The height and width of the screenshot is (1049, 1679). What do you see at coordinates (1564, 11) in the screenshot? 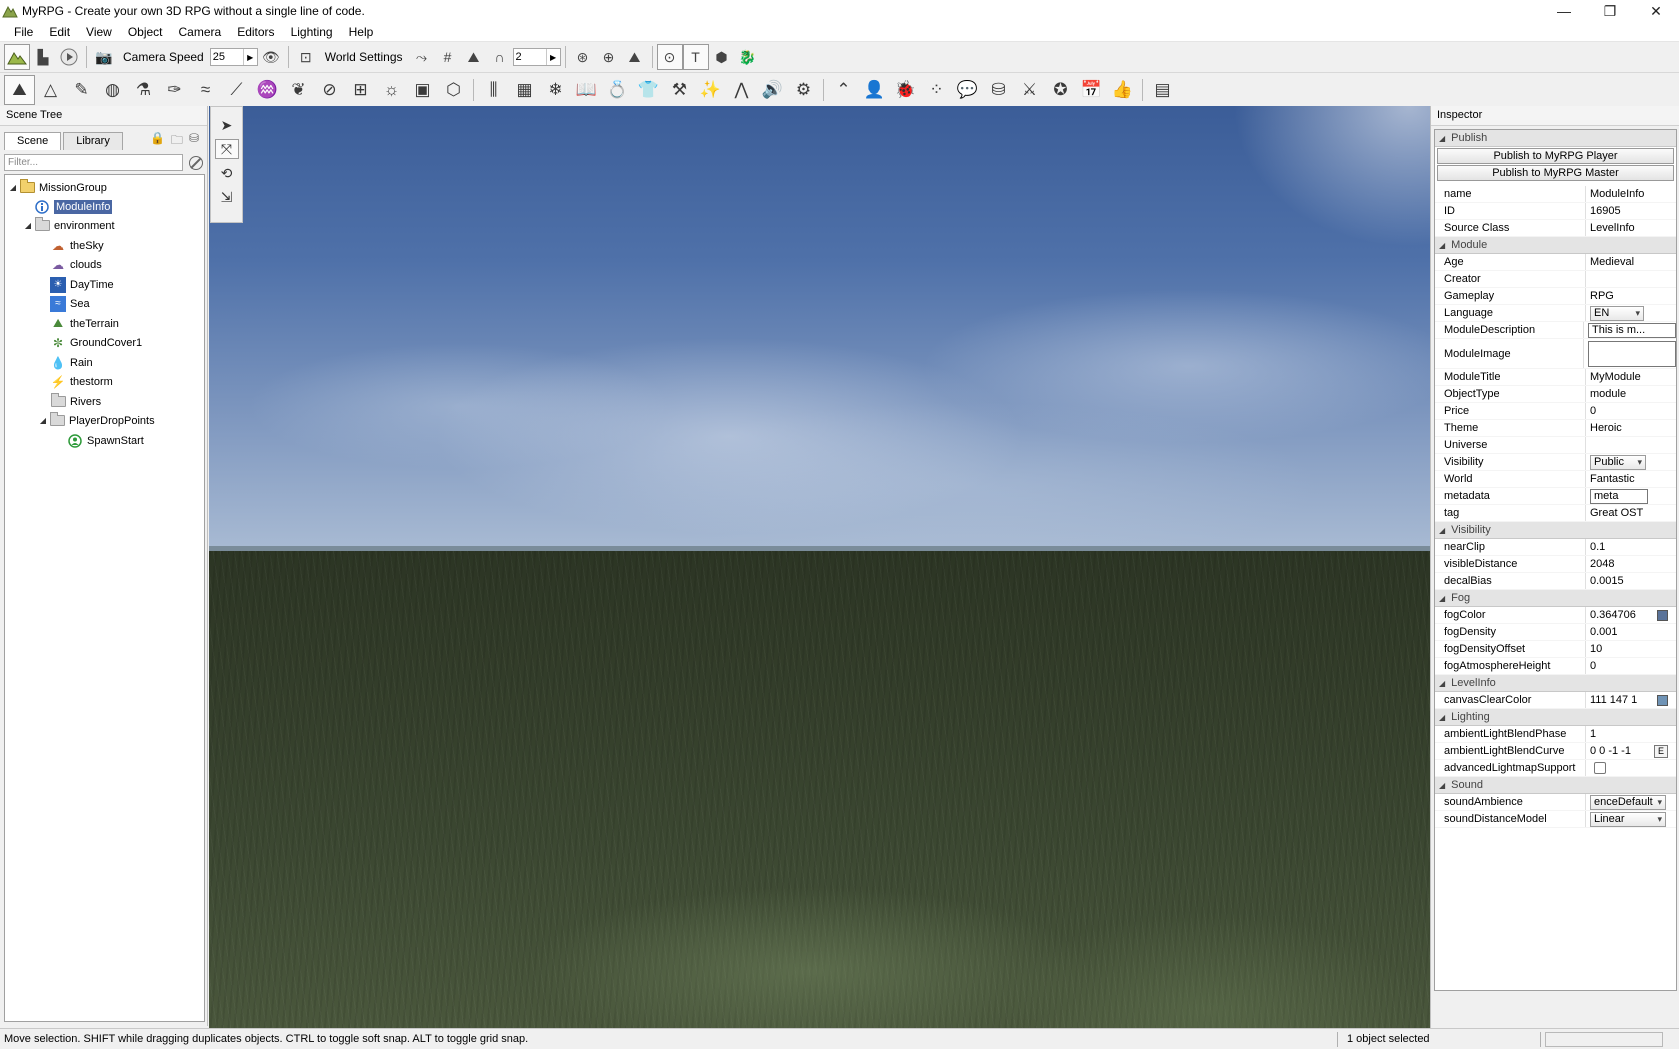
I see `minimize-button: —` at bounding box center [1564, 11].